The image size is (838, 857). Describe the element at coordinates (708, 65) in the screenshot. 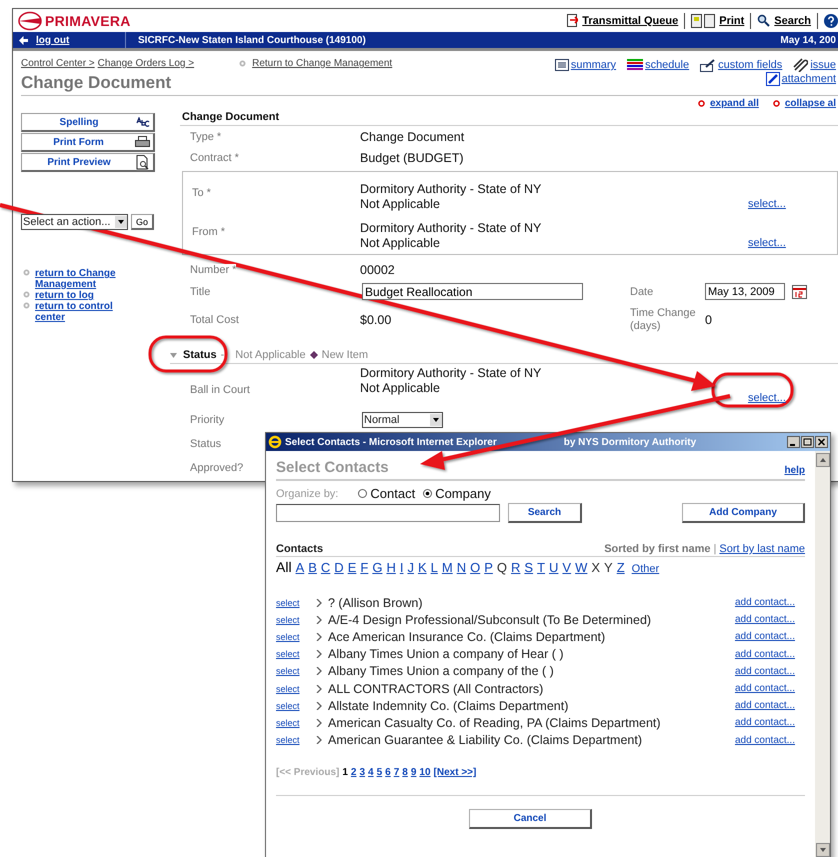

I see `form-edit-icon` at that location.